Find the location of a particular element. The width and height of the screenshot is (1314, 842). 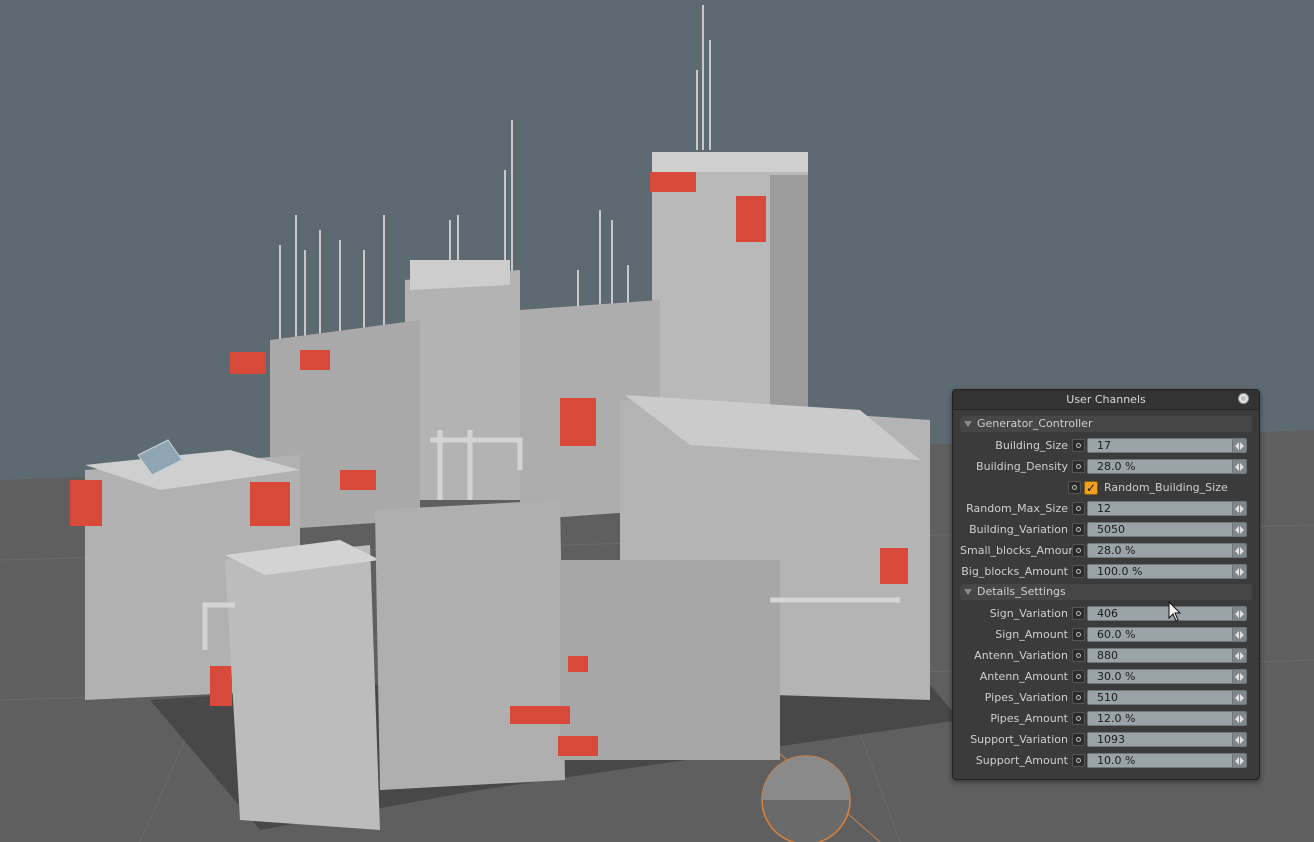

tower-top is located at coordinates (730, 162).